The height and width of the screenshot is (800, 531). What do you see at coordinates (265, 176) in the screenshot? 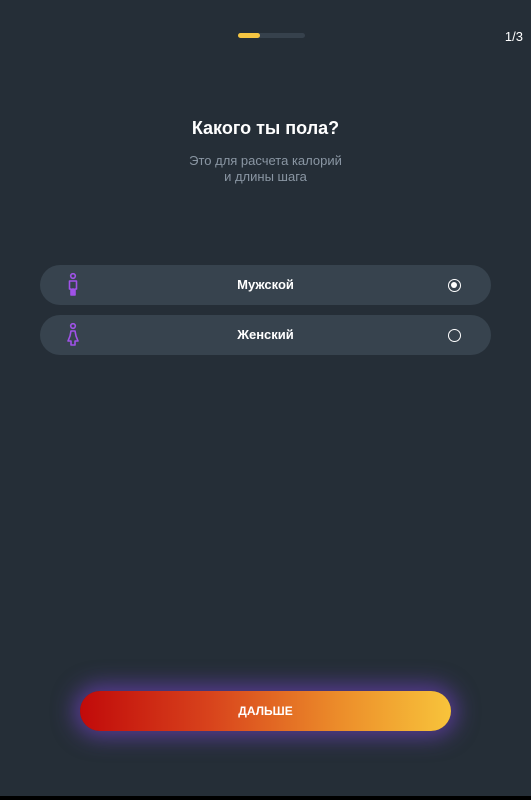
I see `subtitle-line-2: и длины шага` at bounding box center [265, 176].